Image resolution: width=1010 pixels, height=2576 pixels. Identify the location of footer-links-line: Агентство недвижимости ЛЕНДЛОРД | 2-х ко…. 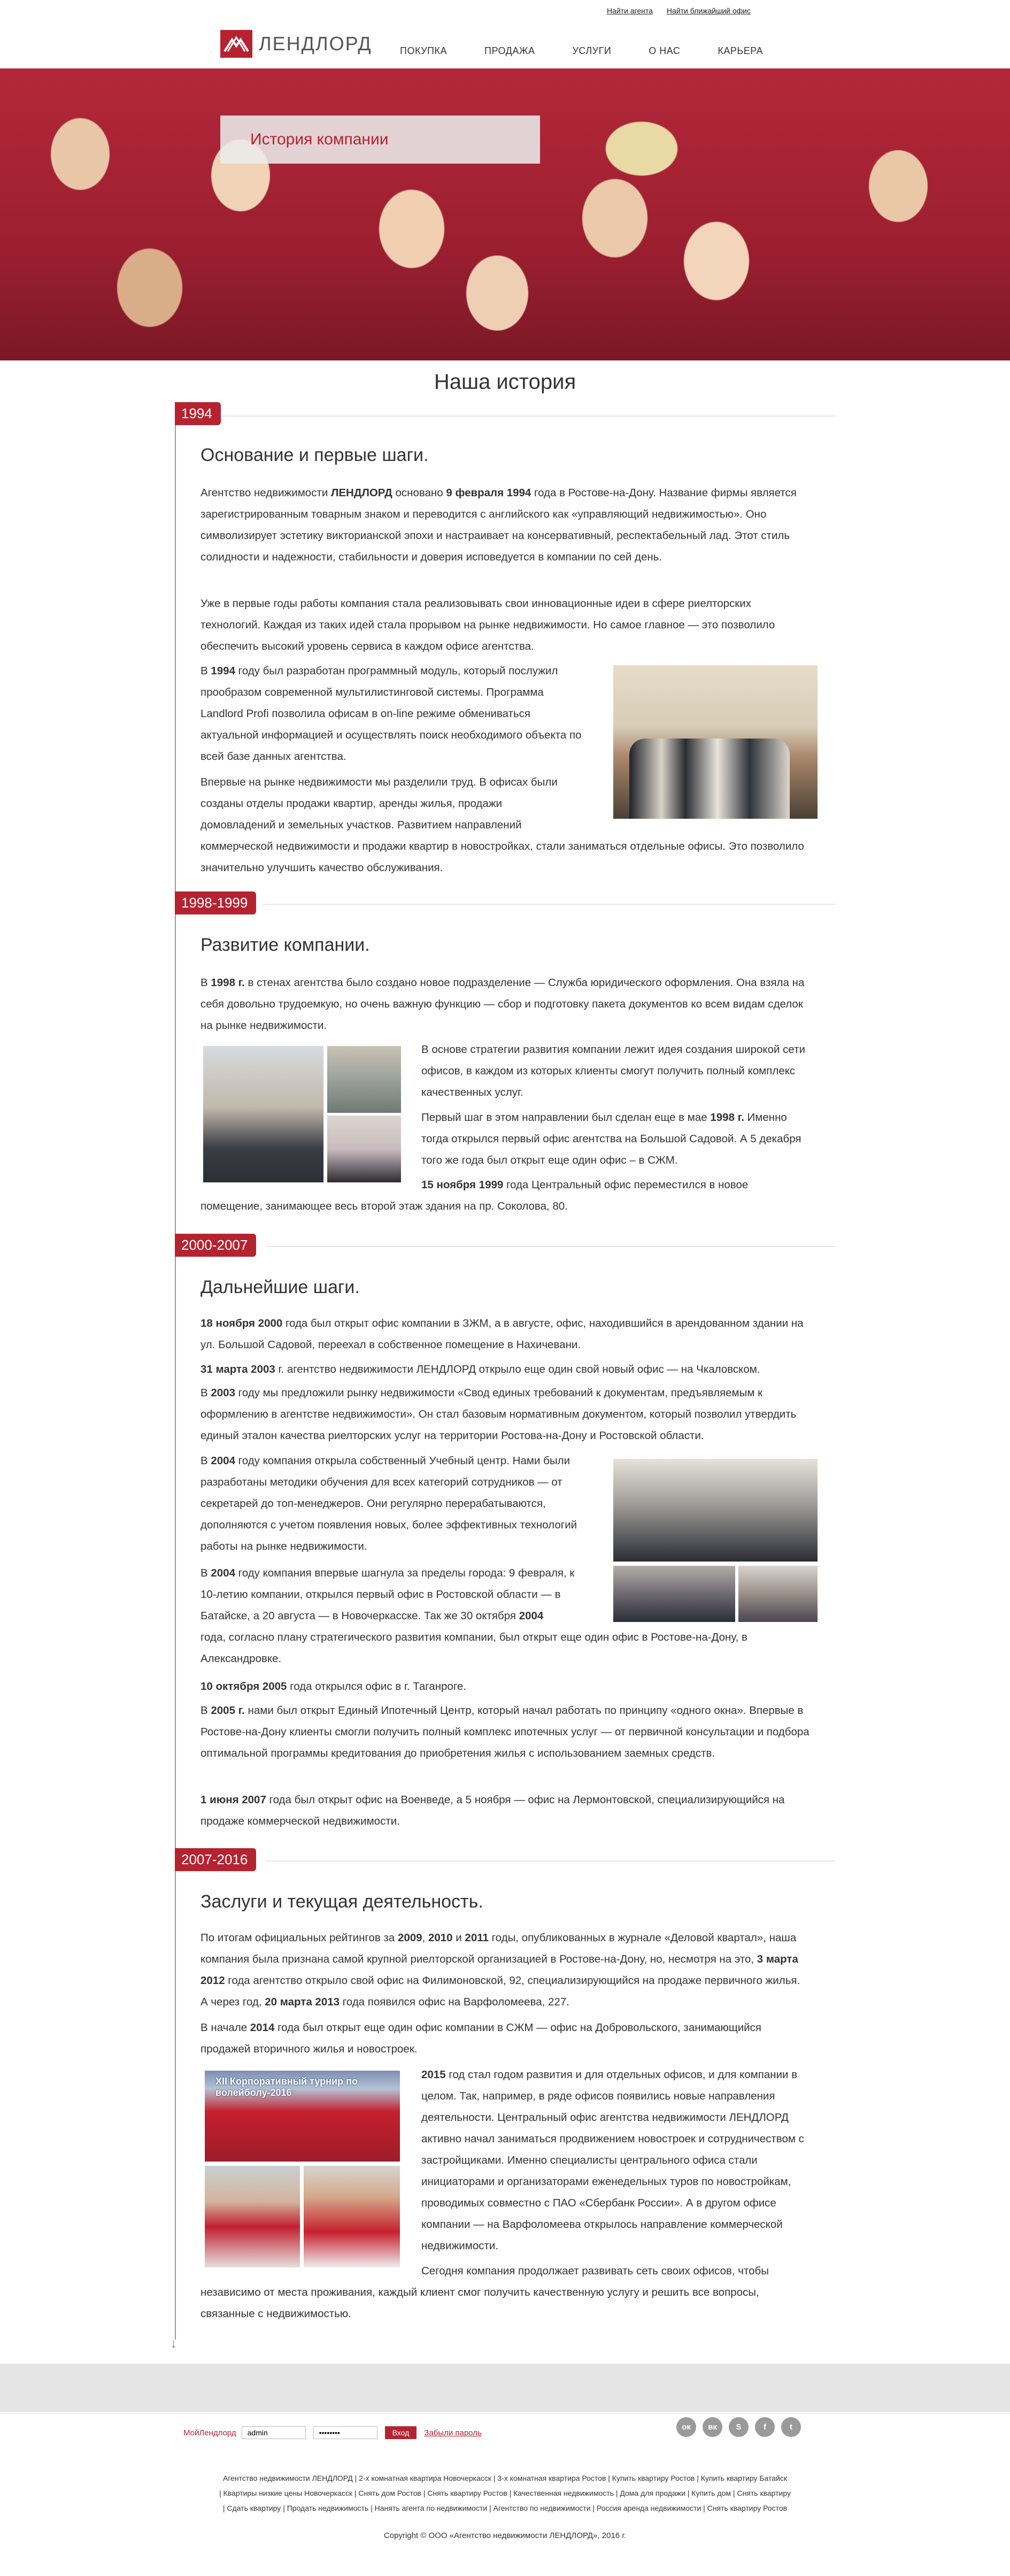
(505, 2478).